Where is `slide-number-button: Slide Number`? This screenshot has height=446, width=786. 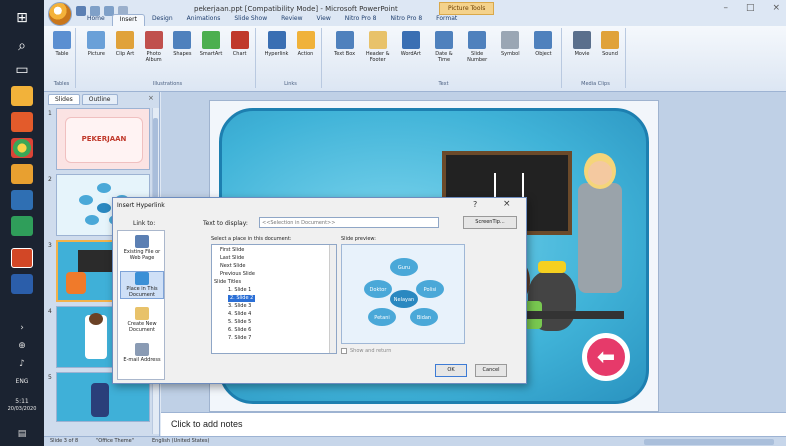 slide-number-button: Slide Number is located at coordinates (477, 47).